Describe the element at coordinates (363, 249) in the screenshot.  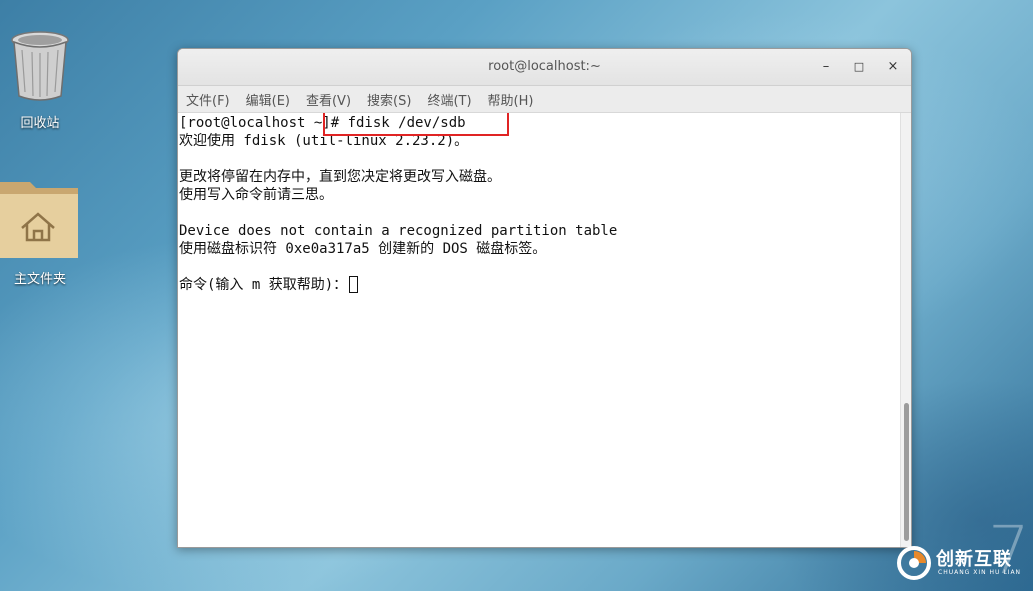
I see `terminal-line: 使用磁盘标识符 0xe0a317a5 创建新的 DOS 磁盘标签。` at that location.